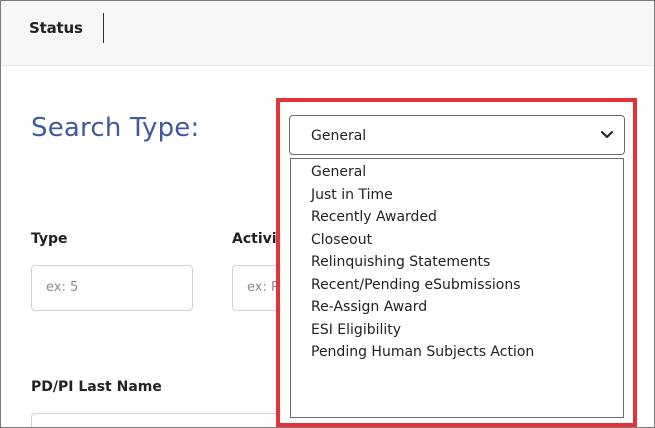  What do you see at coordinates (457, 135) in the screenshot?
I see `search-type-select: General` at bounding box center [457, 135].